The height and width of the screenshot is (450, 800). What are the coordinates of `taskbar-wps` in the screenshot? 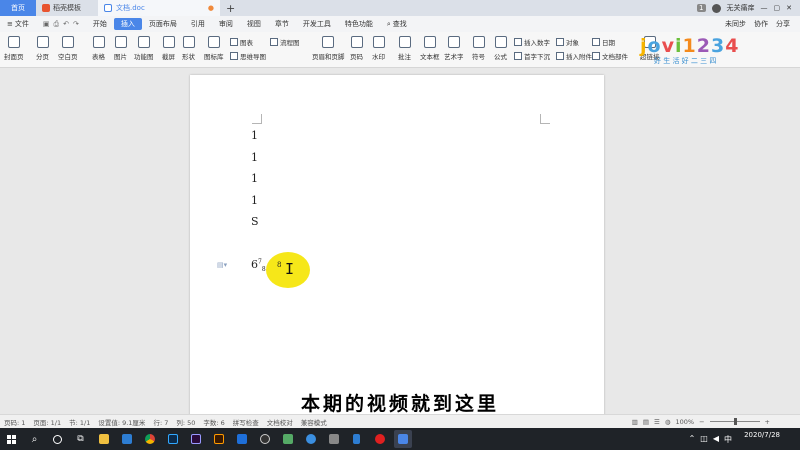 It's located at (402, 439).